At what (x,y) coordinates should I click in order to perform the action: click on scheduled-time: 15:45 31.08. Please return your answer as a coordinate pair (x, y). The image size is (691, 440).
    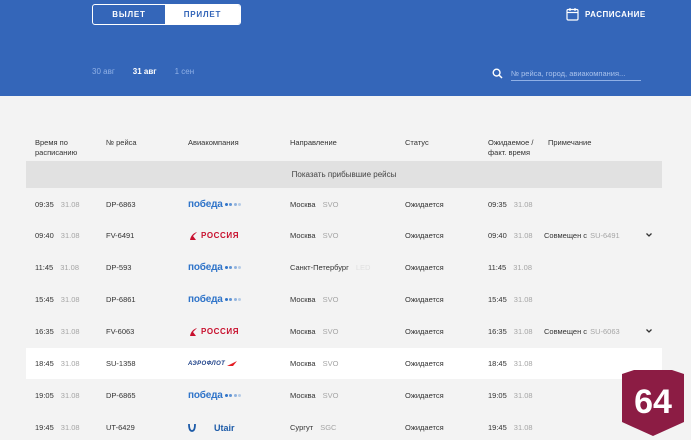
    Looking at the image, I should click on (57, 299).